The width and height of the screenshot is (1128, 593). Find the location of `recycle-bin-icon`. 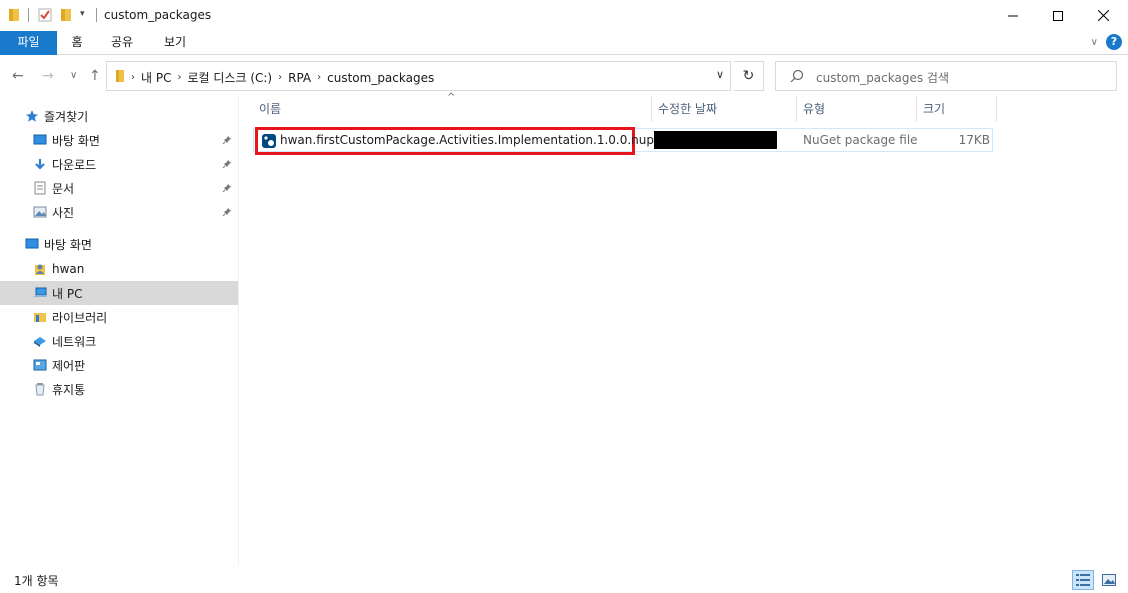

recycle-bin-icon is located at coordinates (40, 389).